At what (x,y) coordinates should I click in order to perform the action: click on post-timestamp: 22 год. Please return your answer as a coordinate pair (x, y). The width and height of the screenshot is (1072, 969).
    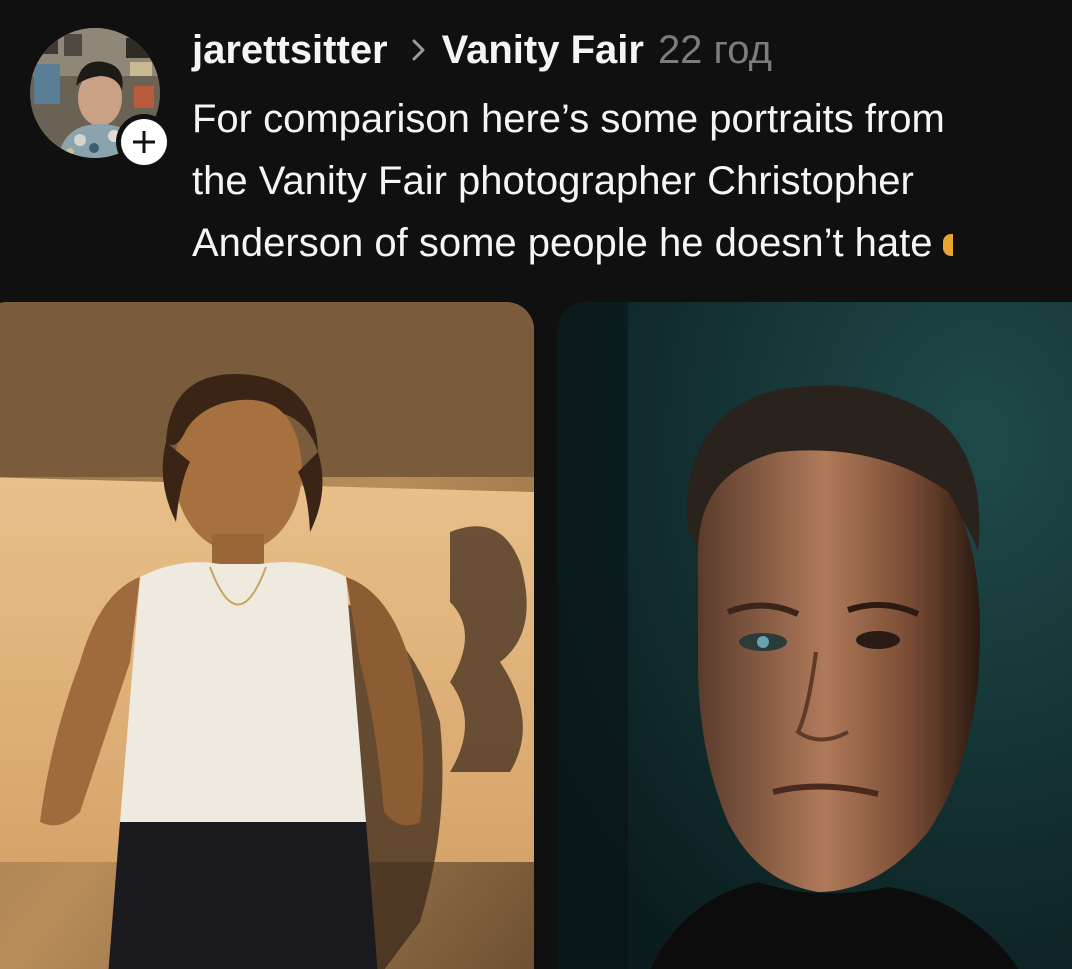
    Looking at the image, I should click on (714, 49).